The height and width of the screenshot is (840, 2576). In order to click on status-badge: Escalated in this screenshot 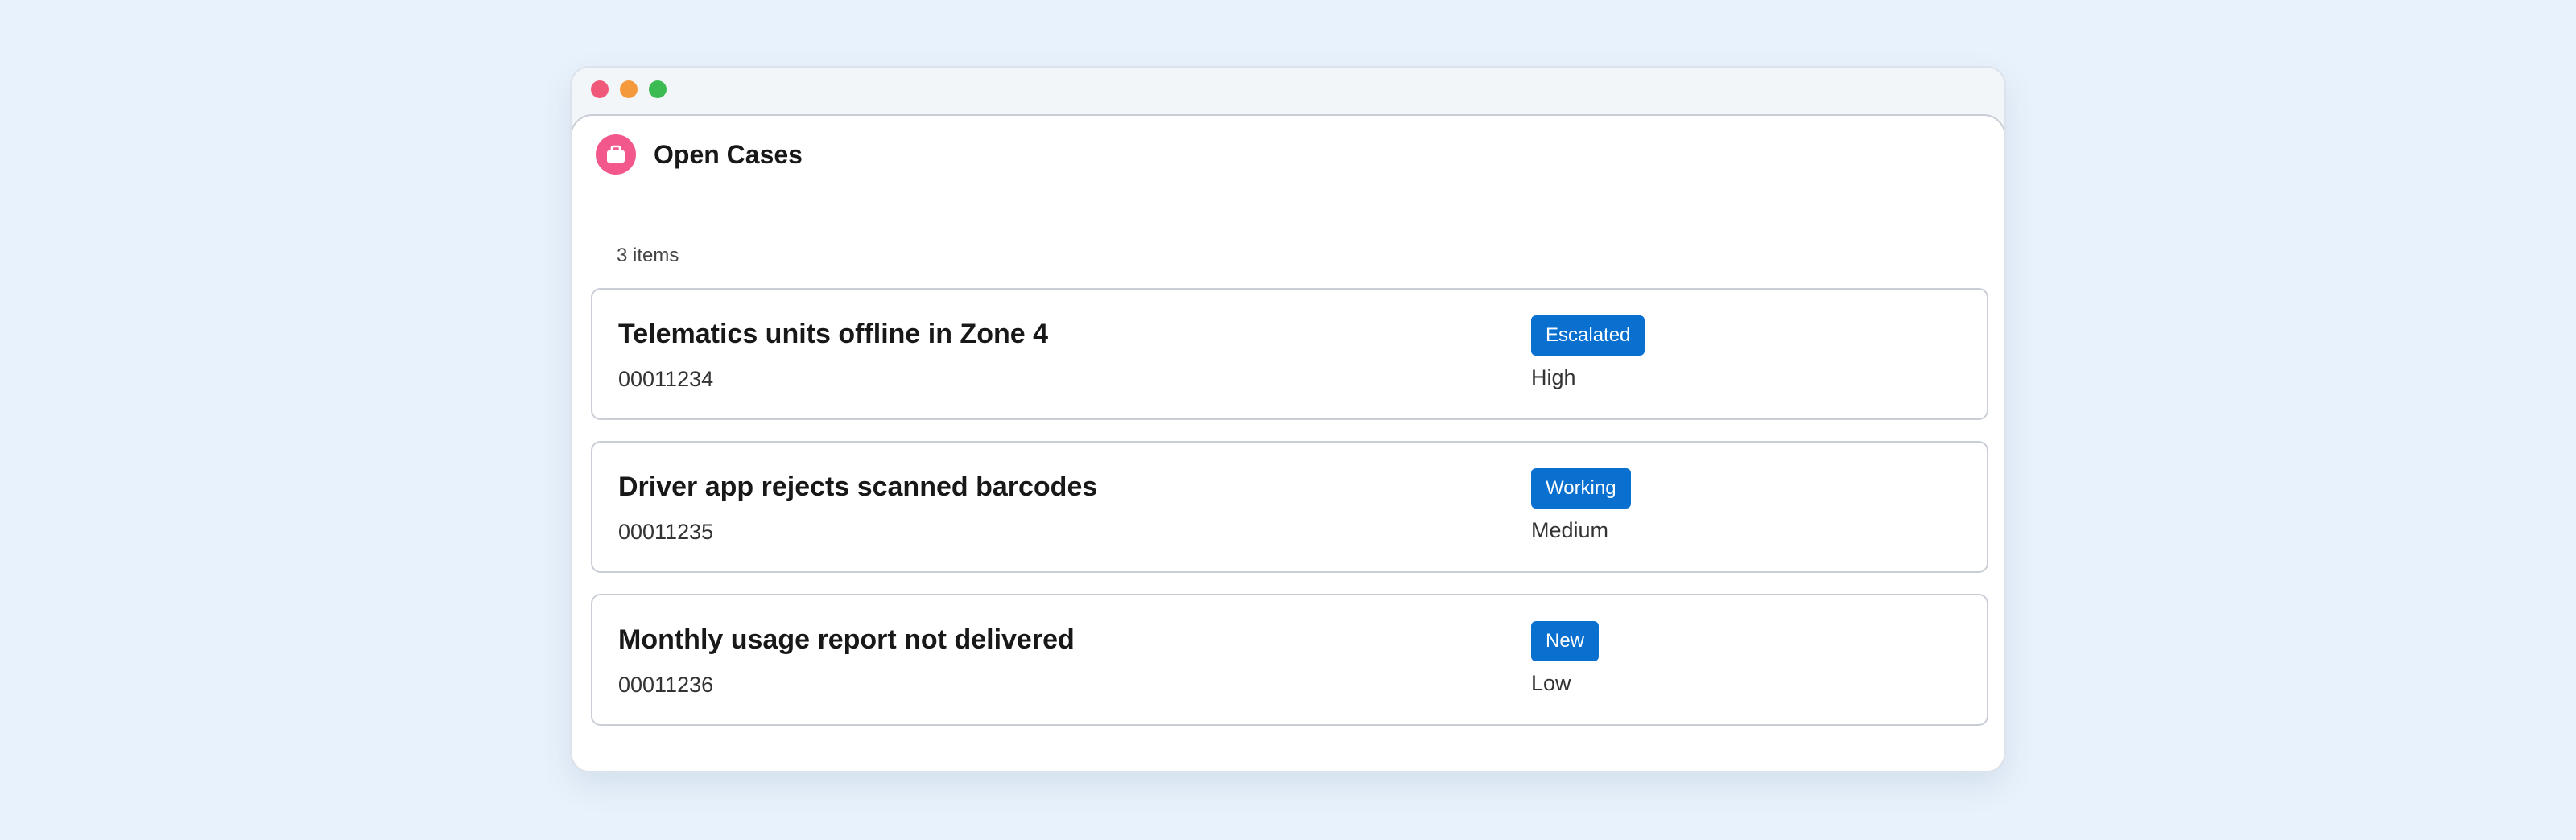, I will do `click(1588, 336)`.